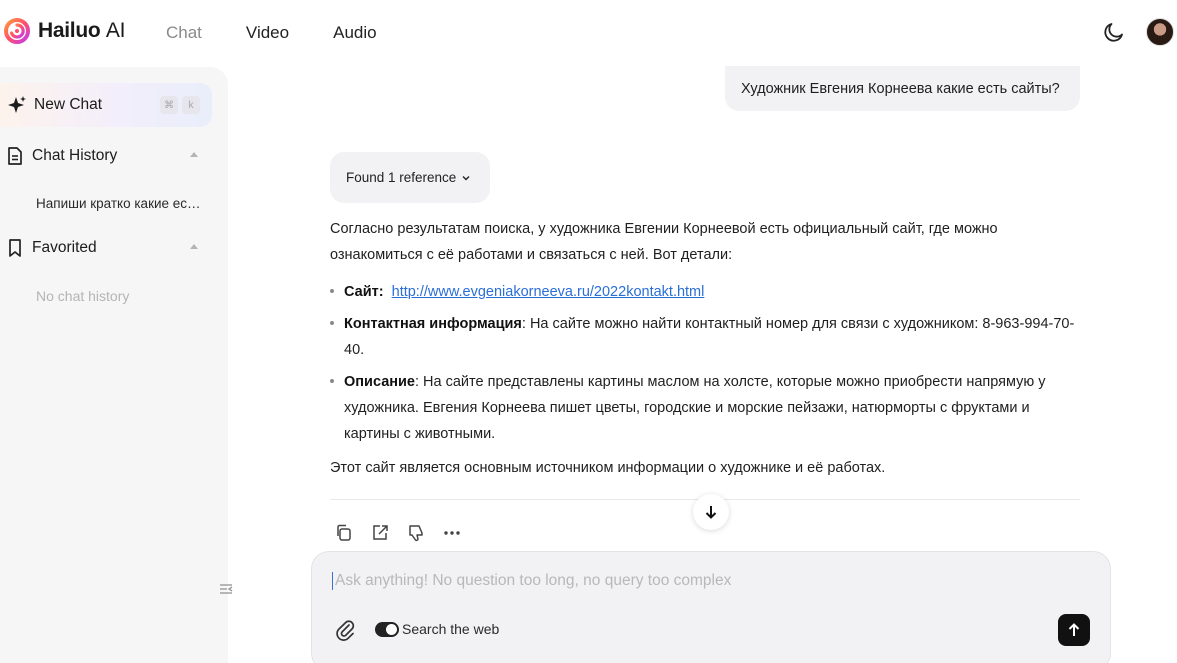  Describe the element at coordinates (588, 33) in the screenshot. I see `top-bar: Hailuo AI Chat Video Audio` at that location.